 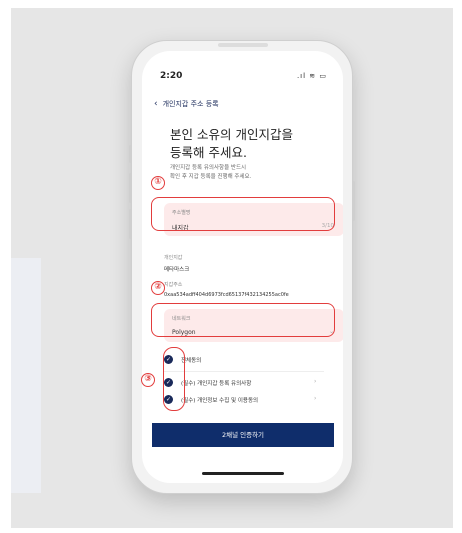 I want to click on highlight-box-alias, so click(x=243, y=214).